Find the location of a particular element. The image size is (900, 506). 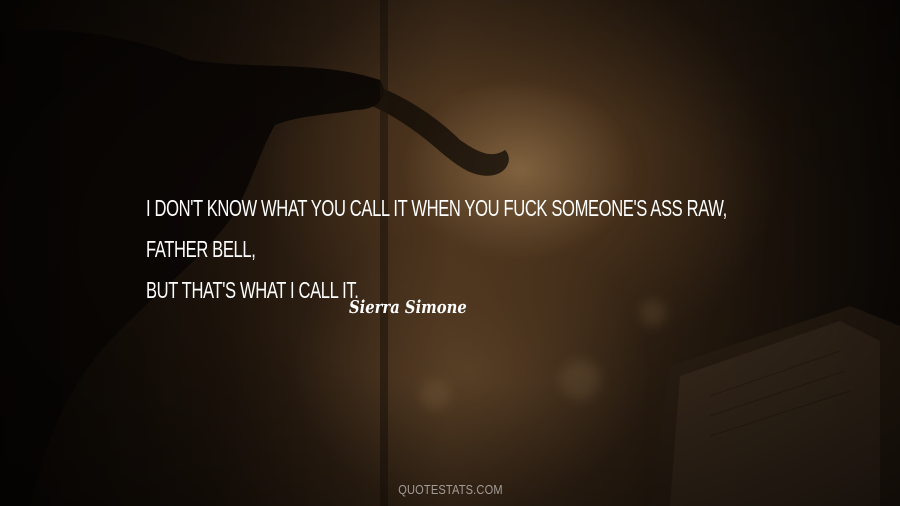

watermark-text: QUOTESTATS.COM is located at coordinates (450, 489).